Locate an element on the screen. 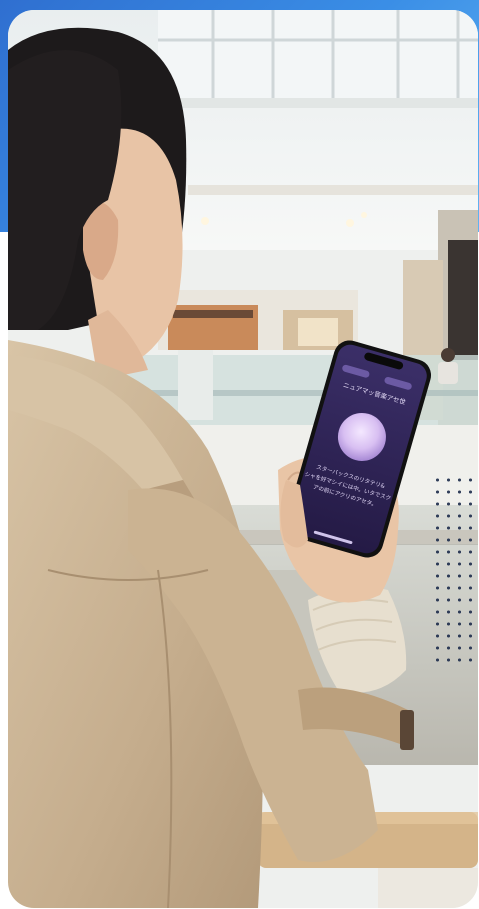 The height and width of the screenshot is (909, 479). dot-pattern is located at coordinates (455, 571).